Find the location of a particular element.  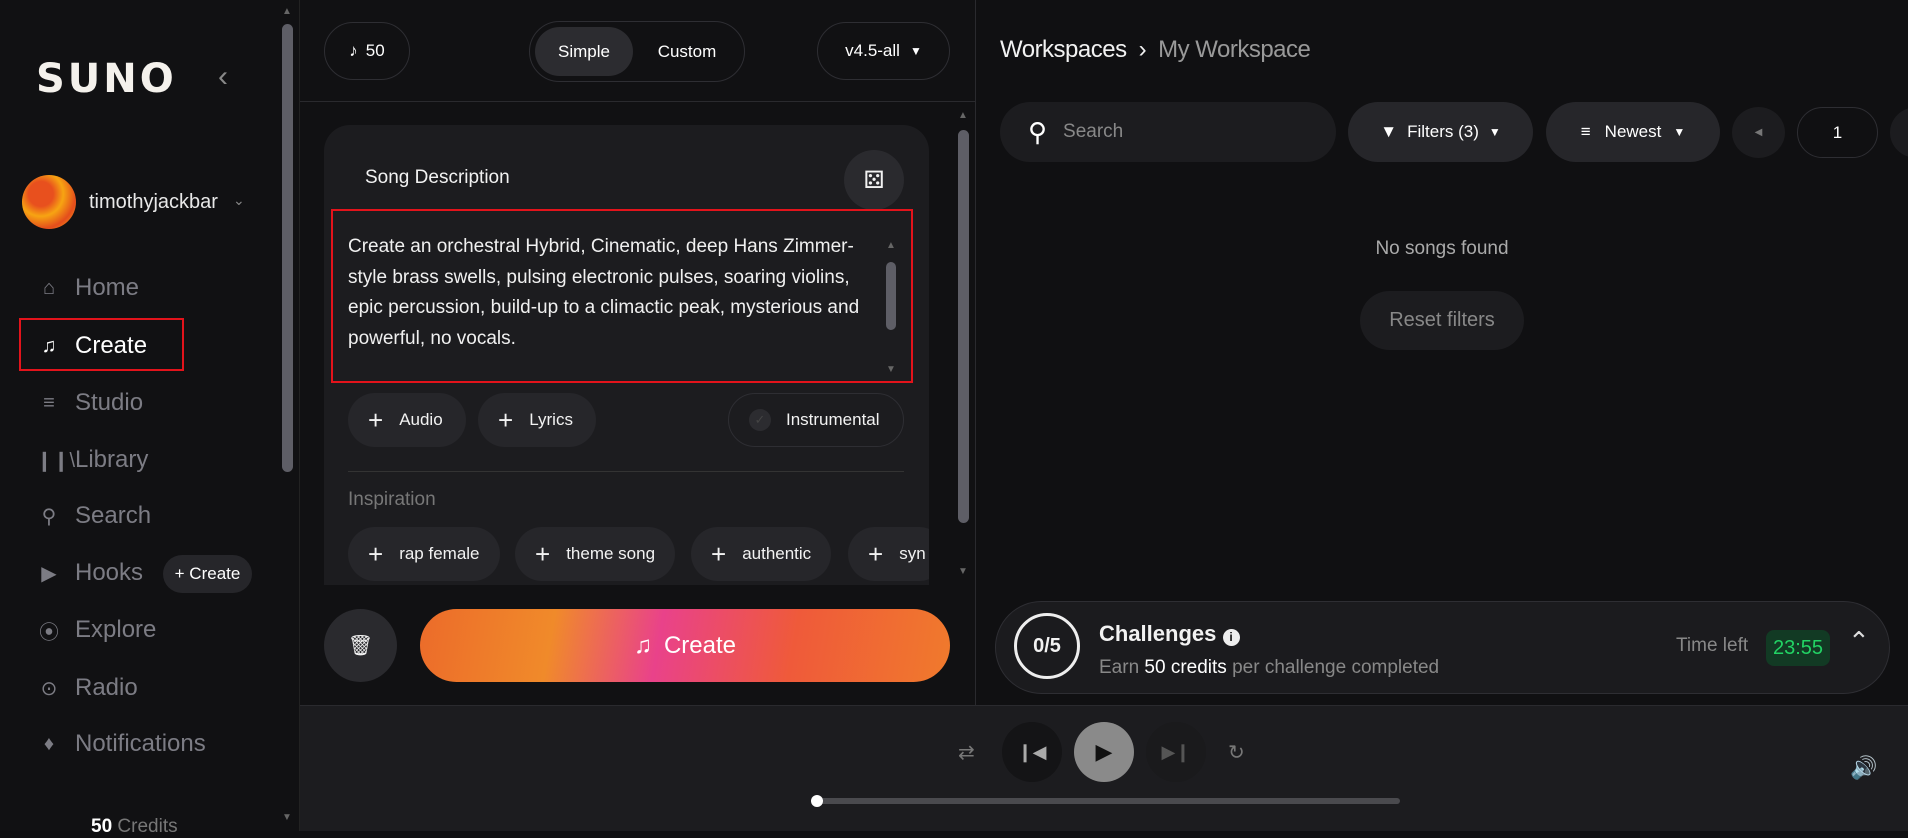

previous-track-icon: ❙◀ is located at coordinates (1032, 752).